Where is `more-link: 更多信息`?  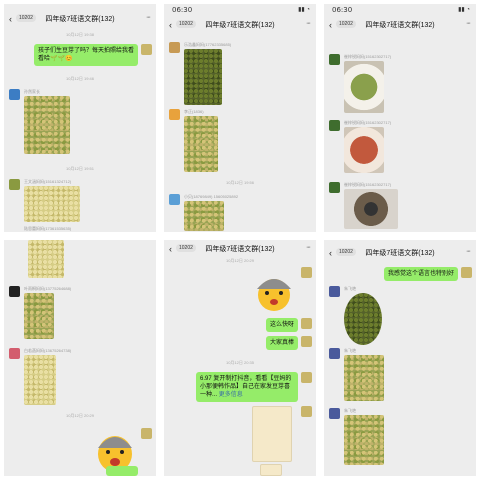 more-link: 更多信息 is located at coordinates (231, 395).